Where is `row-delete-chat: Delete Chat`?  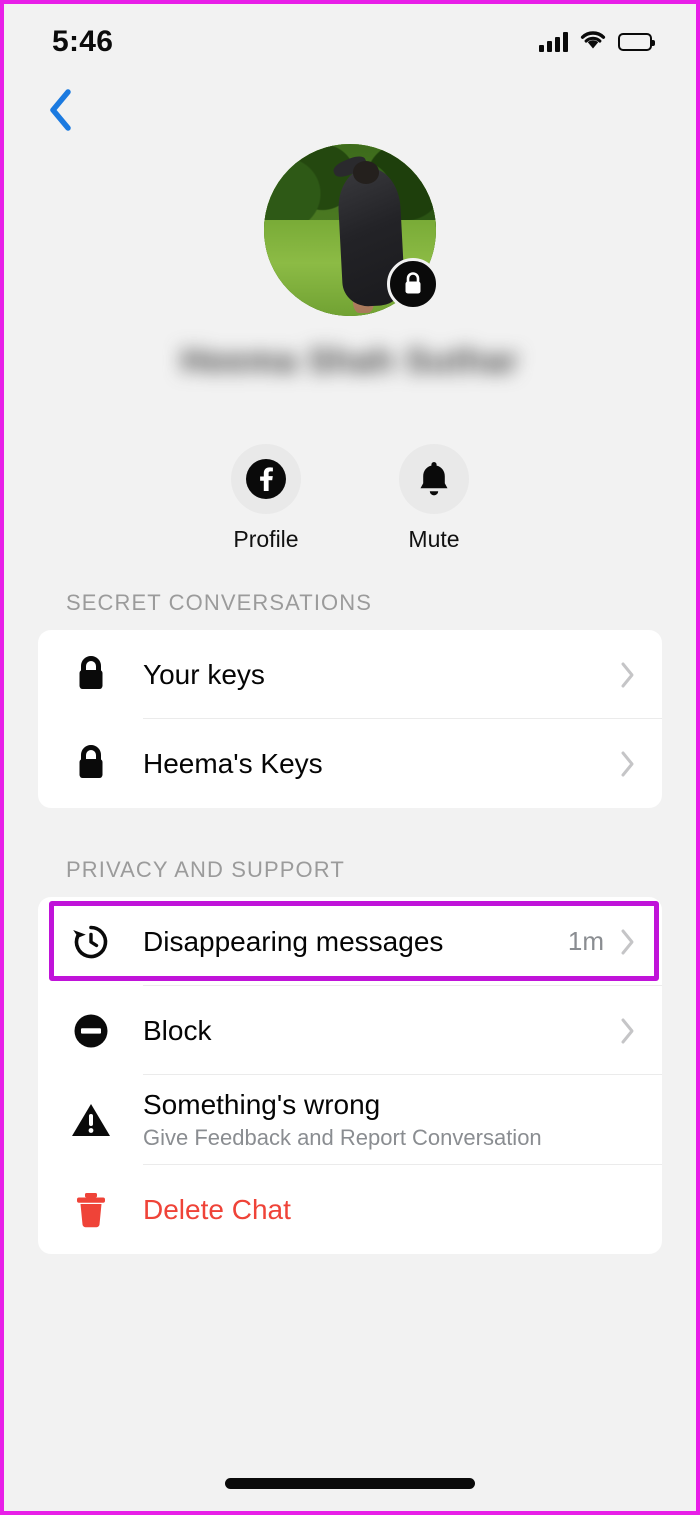
row-delete-chat: Delete Chat is located at coordinates (350, 1209).